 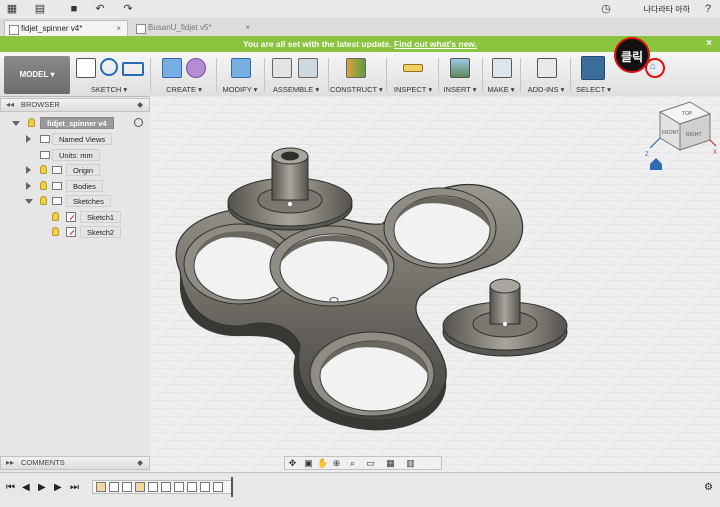 What do you see at coordinates (109, 89) in the screenshot?
I see `sketch-menu: SKETCH ▾` at bounding box center [109, 89].